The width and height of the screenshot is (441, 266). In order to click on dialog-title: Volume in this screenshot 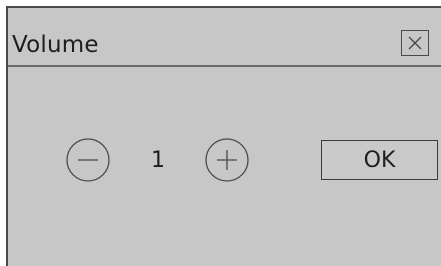, I will do `click(55, 45)`.